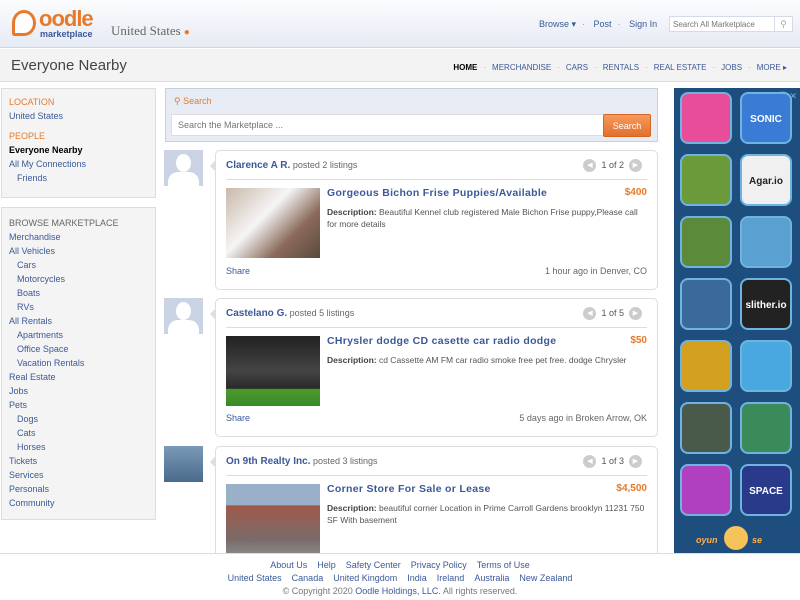 This screenshot has width=800, height=600. What do you see at coordinates (150, 31) in the screenshot?
I see `location-selector: United States ●` at bounding box center [150, 31].